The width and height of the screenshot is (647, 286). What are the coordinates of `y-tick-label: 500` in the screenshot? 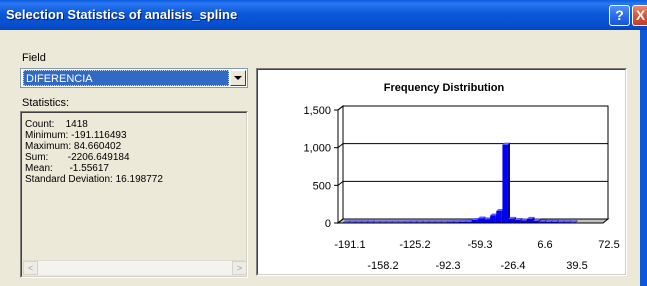 It's located at (322, 186).